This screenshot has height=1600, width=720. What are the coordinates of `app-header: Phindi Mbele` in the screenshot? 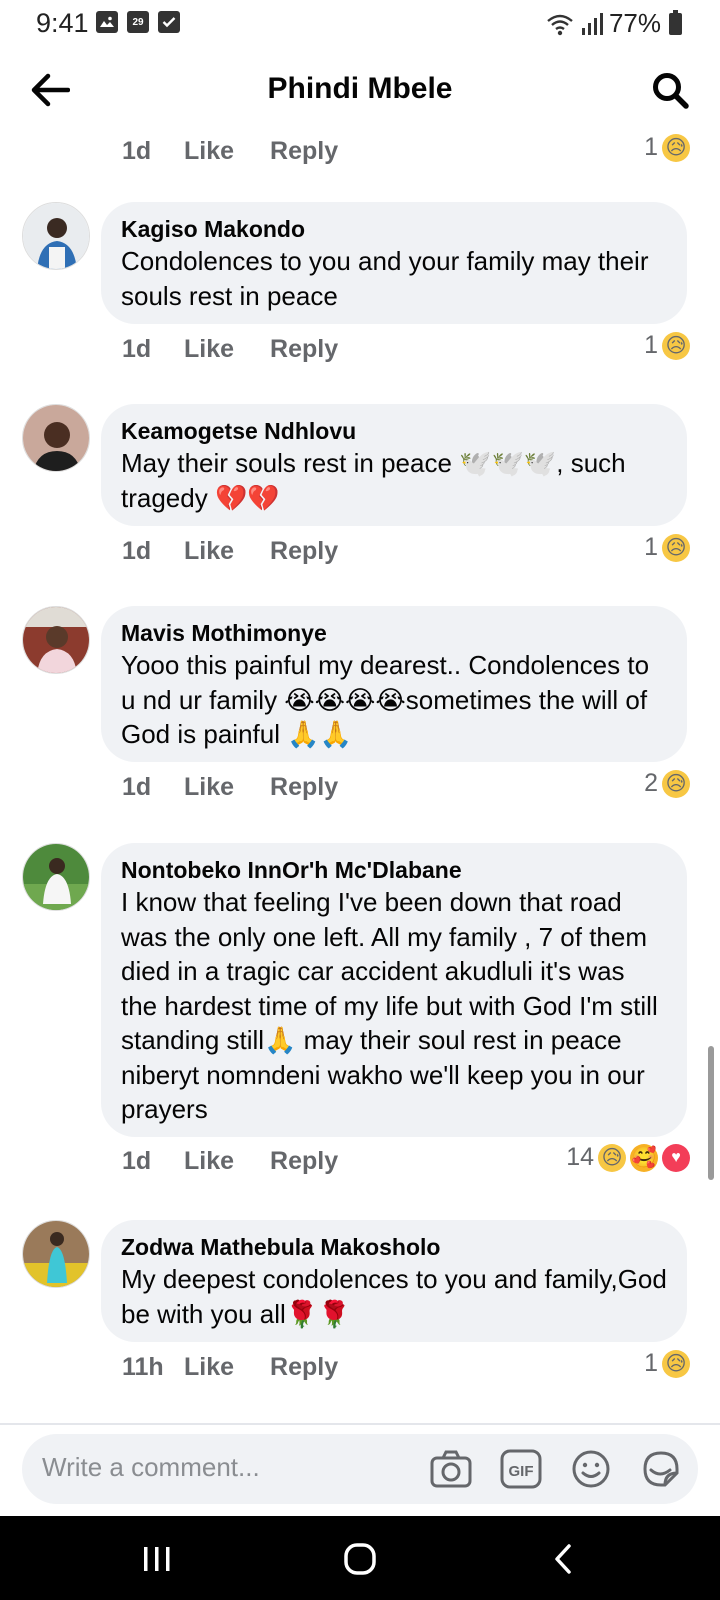 It's located at (360, 91).